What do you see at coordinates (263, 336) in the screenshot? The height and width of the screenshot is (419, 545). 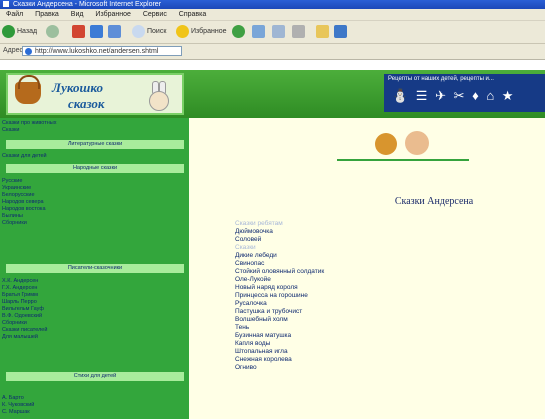 I see `tale-link: Бузинная матушка` at bounding box center [263, 336].